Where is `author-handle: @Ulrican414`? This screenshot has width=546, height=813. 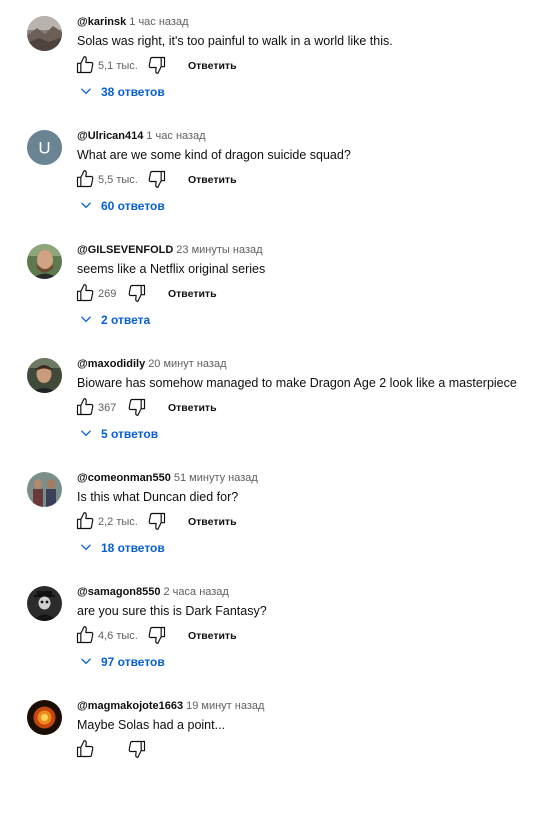 author-handle: @Ulrican414 is located at coordinates (110, 136).